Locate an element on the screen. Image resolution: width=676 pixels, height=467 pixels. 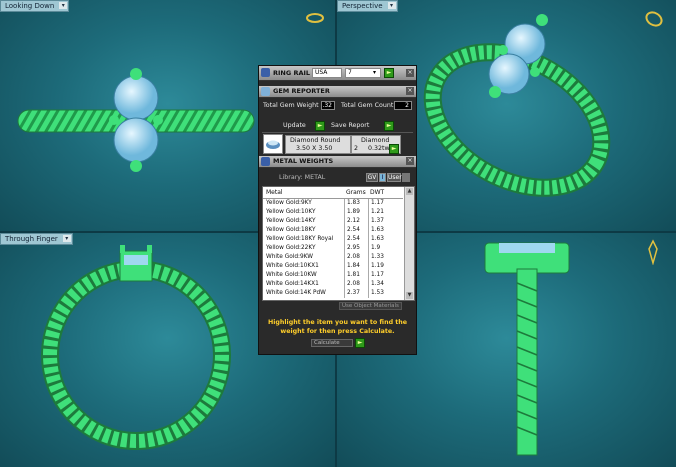
metal-weights-title: METAL WEIGHTS is located at coordinates (303, 161).